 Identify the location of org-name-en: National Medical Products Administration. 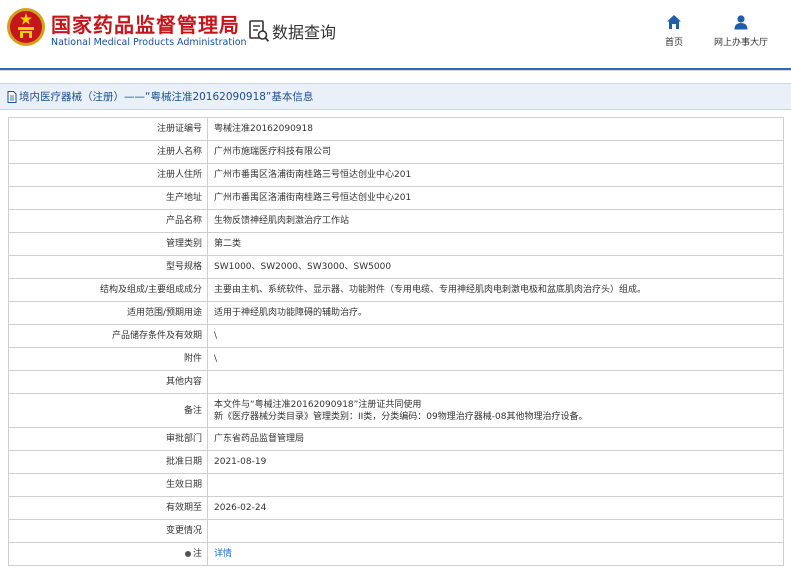
(149, 42).